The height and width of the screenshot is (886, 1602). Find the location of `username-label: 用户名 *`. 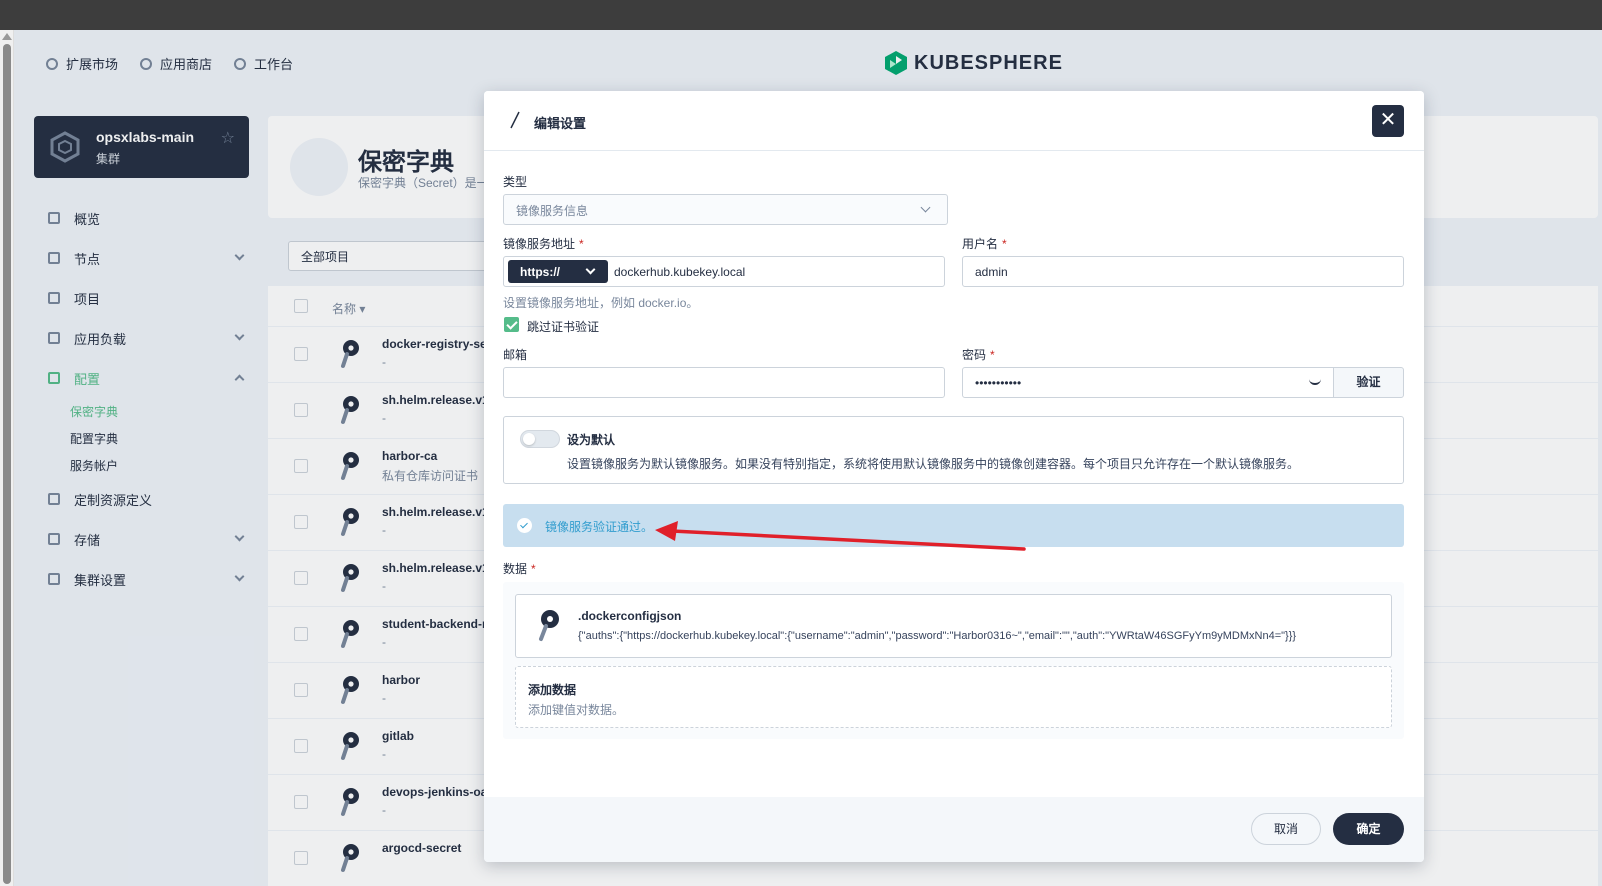

username-label: 用户名 * is located at coordinates (984, 243).